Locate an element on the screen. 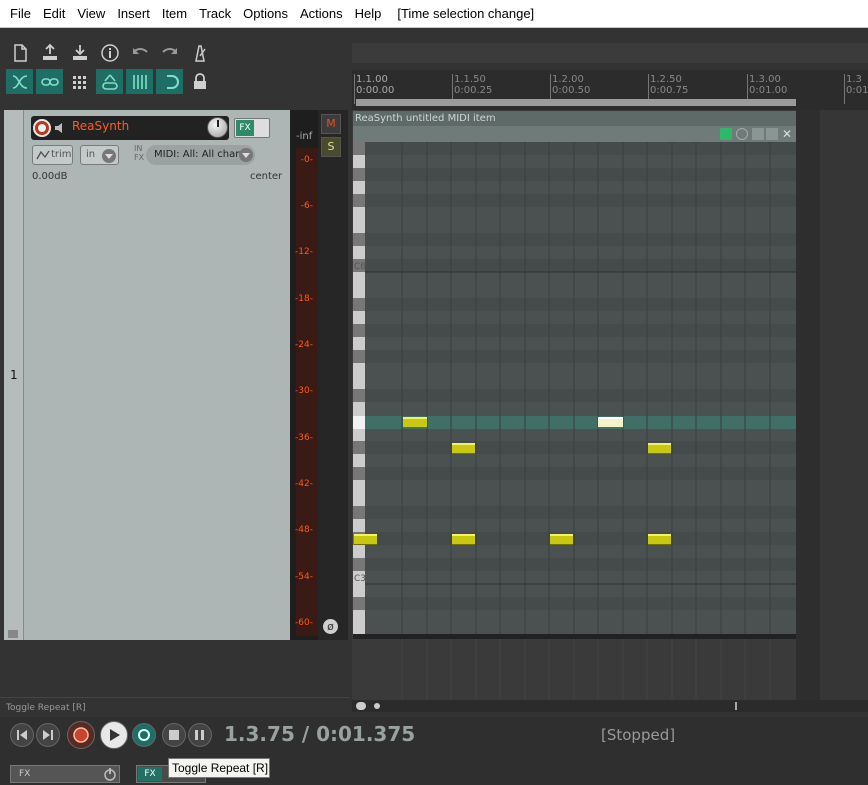 This screenshot has height=785, width=868. auto-crossfade-button is located at coordinates (139, 81).